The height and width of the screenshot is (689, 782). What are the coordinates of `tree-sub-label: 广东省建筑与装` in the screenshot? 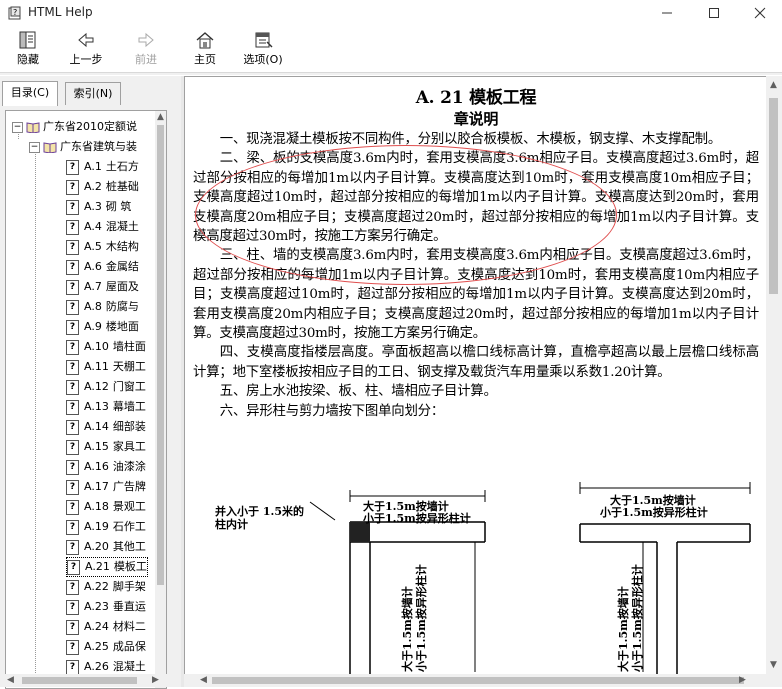 It's located at (98, 146).